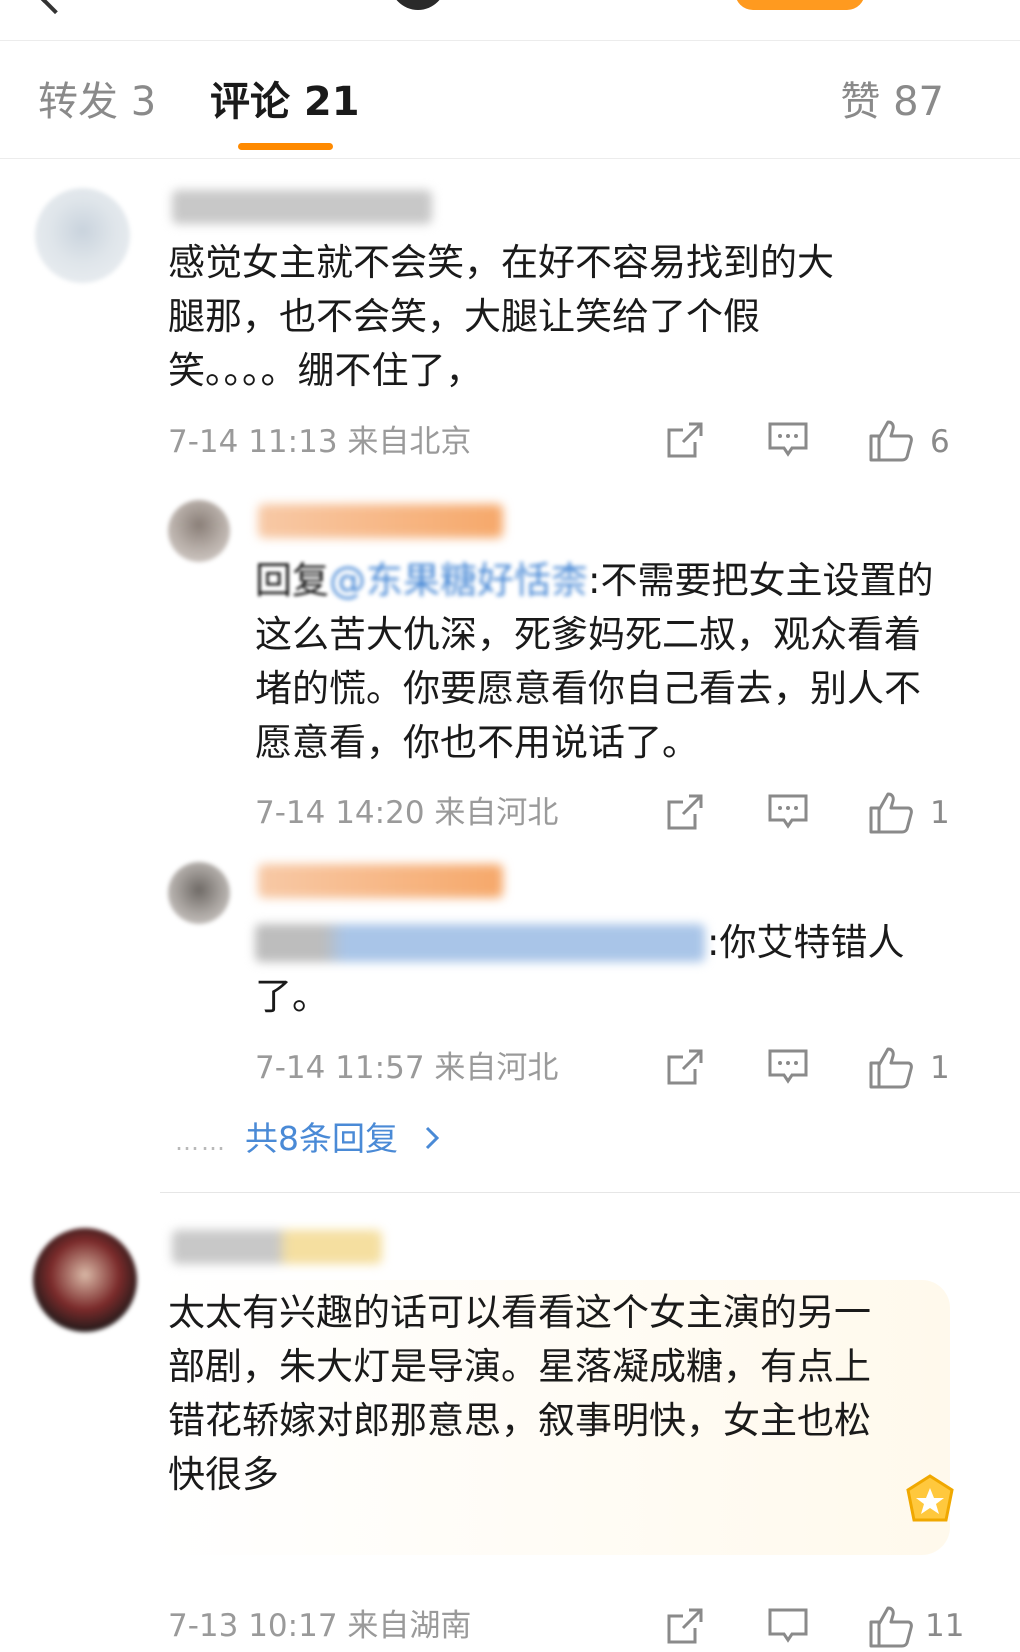 This screenshot has width=1020, height=1652. What do you see at coordinates (292, 580) in the screenshot?
I see `reply-prefix: 回复` at bounding box center [292, 580].